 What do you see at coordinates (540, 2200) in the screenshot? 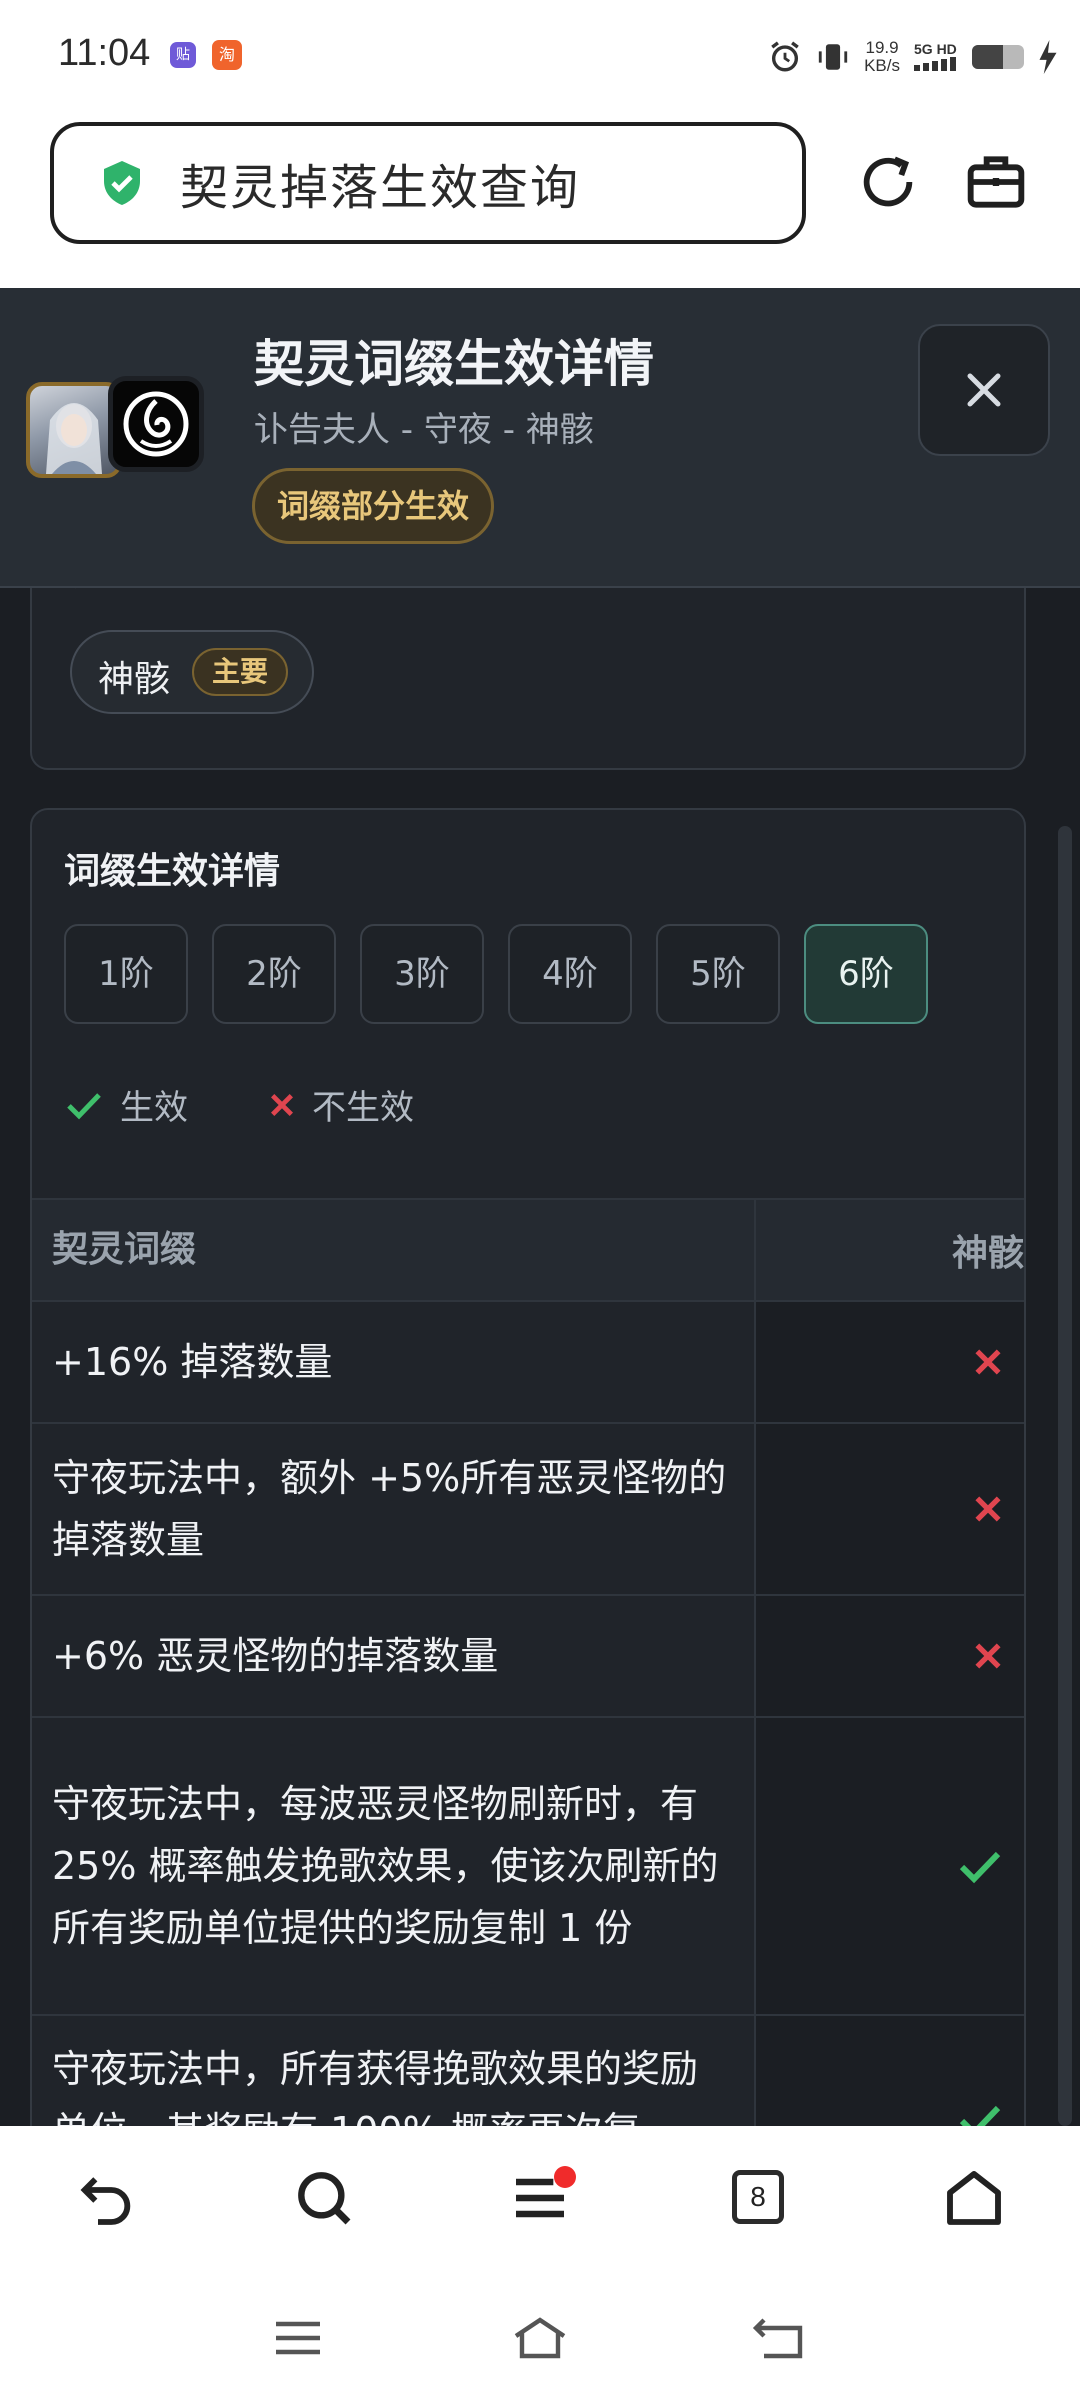
I see `browser-bottom-nav: 8` at bounding box center [540, 2200].